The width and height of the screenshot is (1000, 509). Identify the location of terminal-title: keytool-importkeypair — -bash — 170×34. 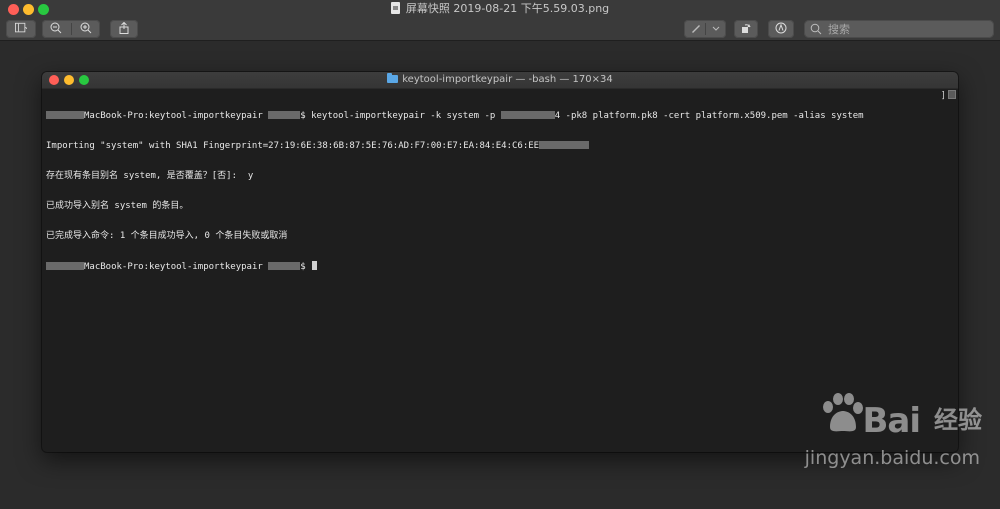
(500, 80).